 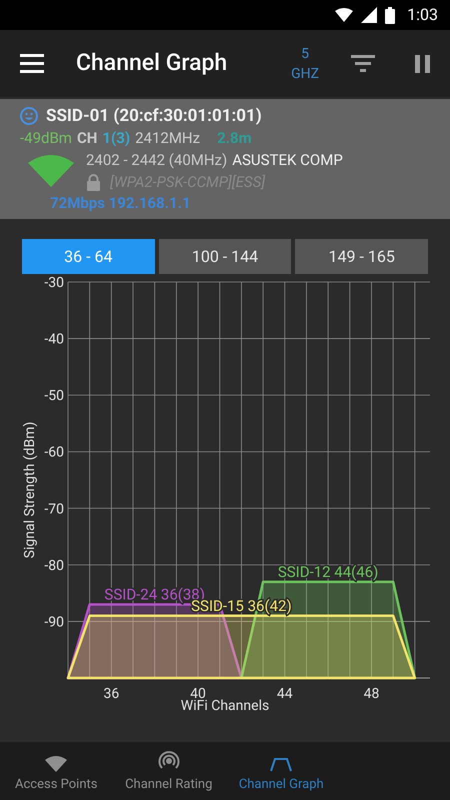 I want to click on distance: 2.8m, so click(x=234, y=138).